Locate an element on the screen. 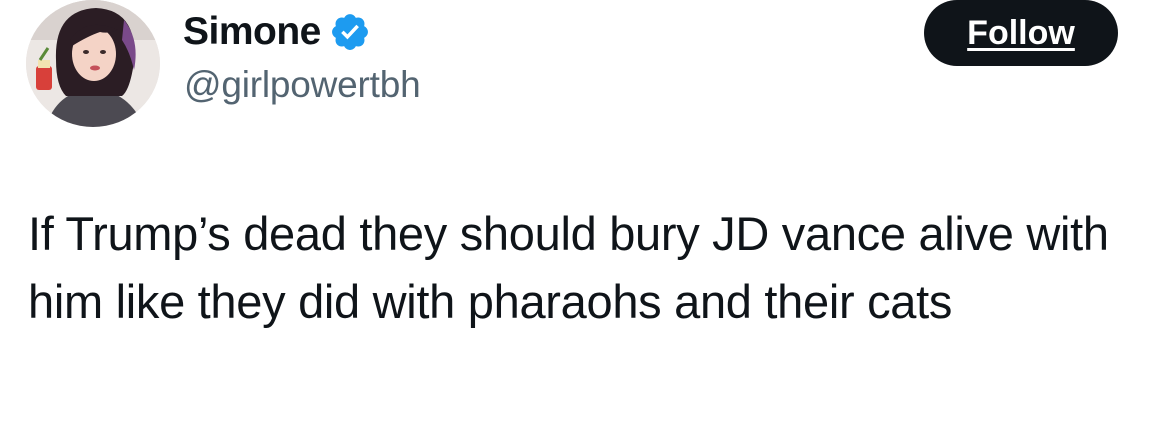 The height and width of the screenshot is (436, 1170). avatar is located at coordinates (93, 63).